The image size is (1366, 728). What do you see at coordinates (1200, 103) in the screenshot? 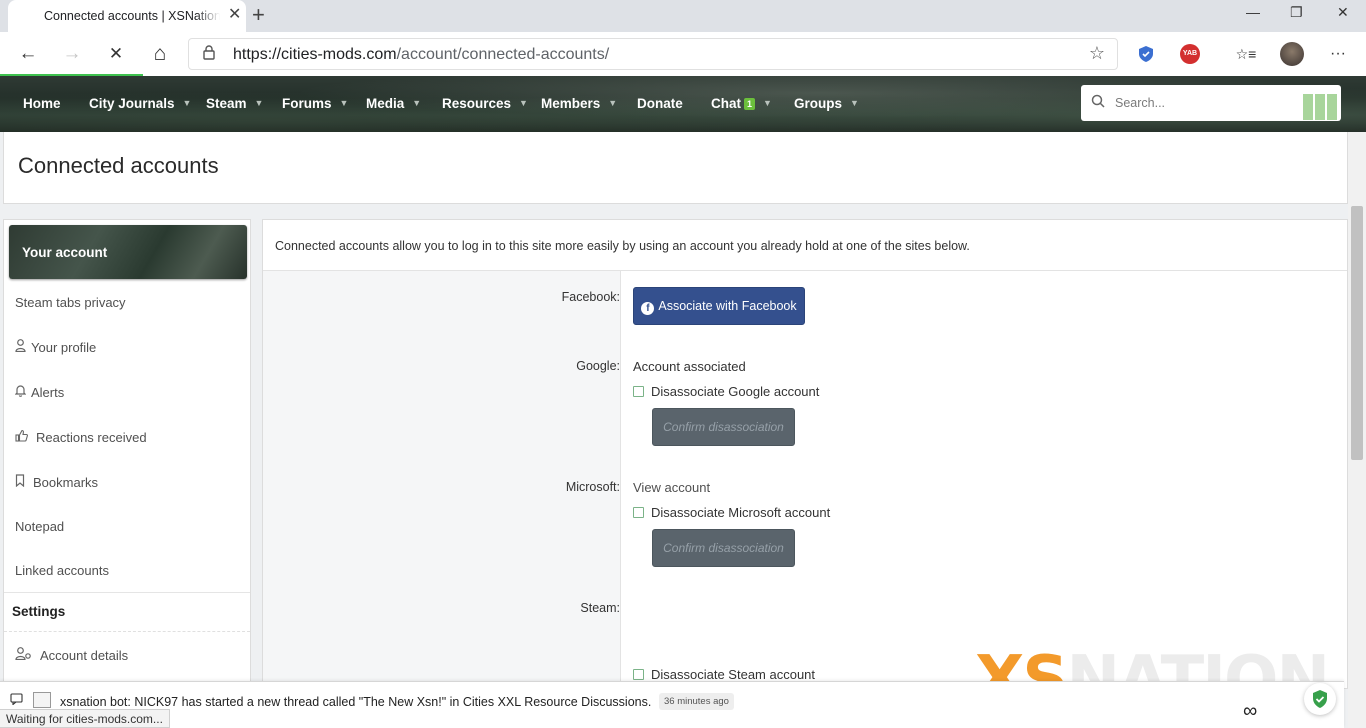
I see `search-input` at bounding box center [1200, 103].